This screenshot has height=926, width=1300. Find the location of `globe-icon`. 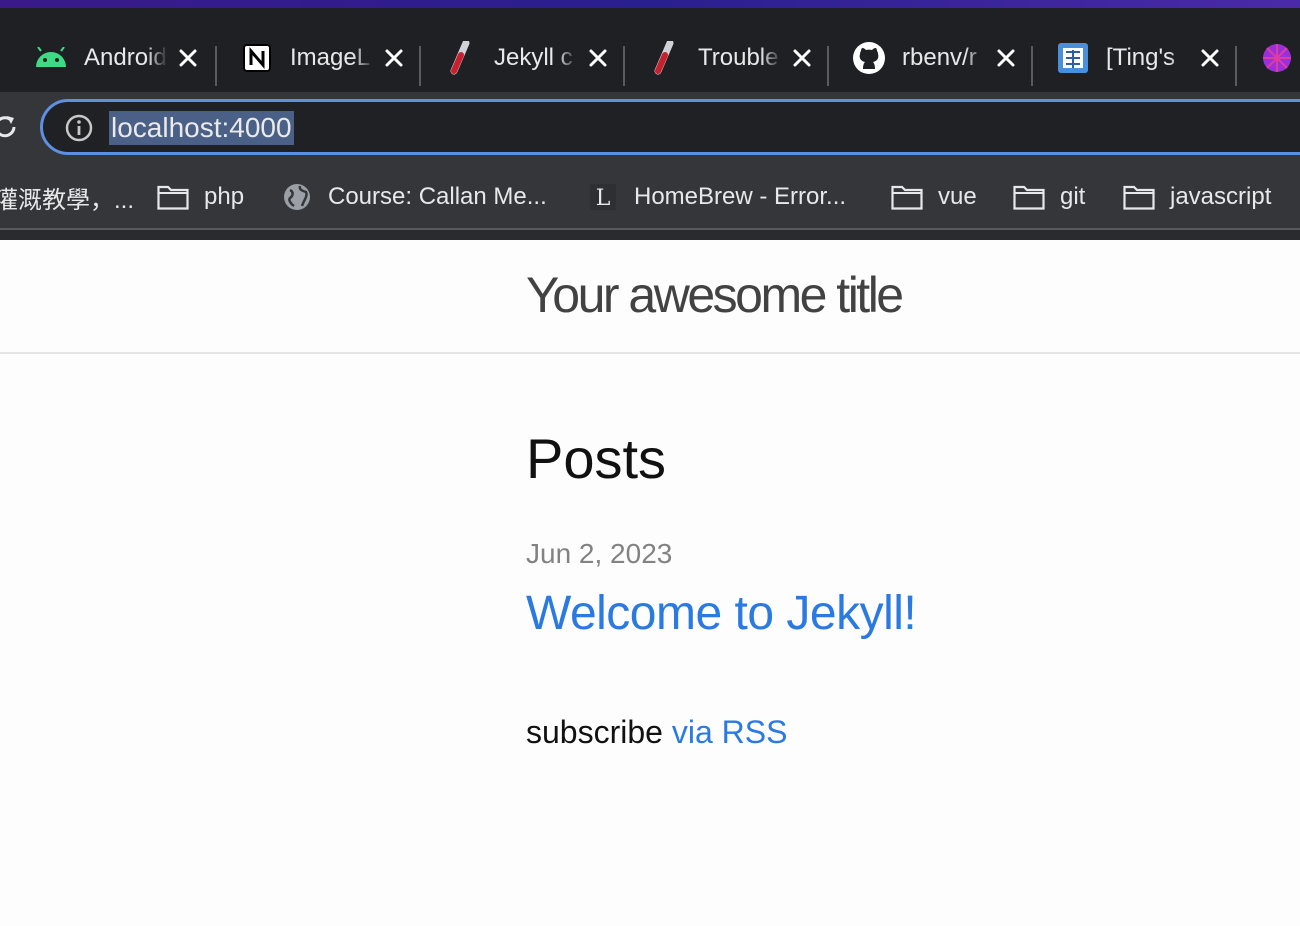

globe-icon is located at coordinates (297, 197).